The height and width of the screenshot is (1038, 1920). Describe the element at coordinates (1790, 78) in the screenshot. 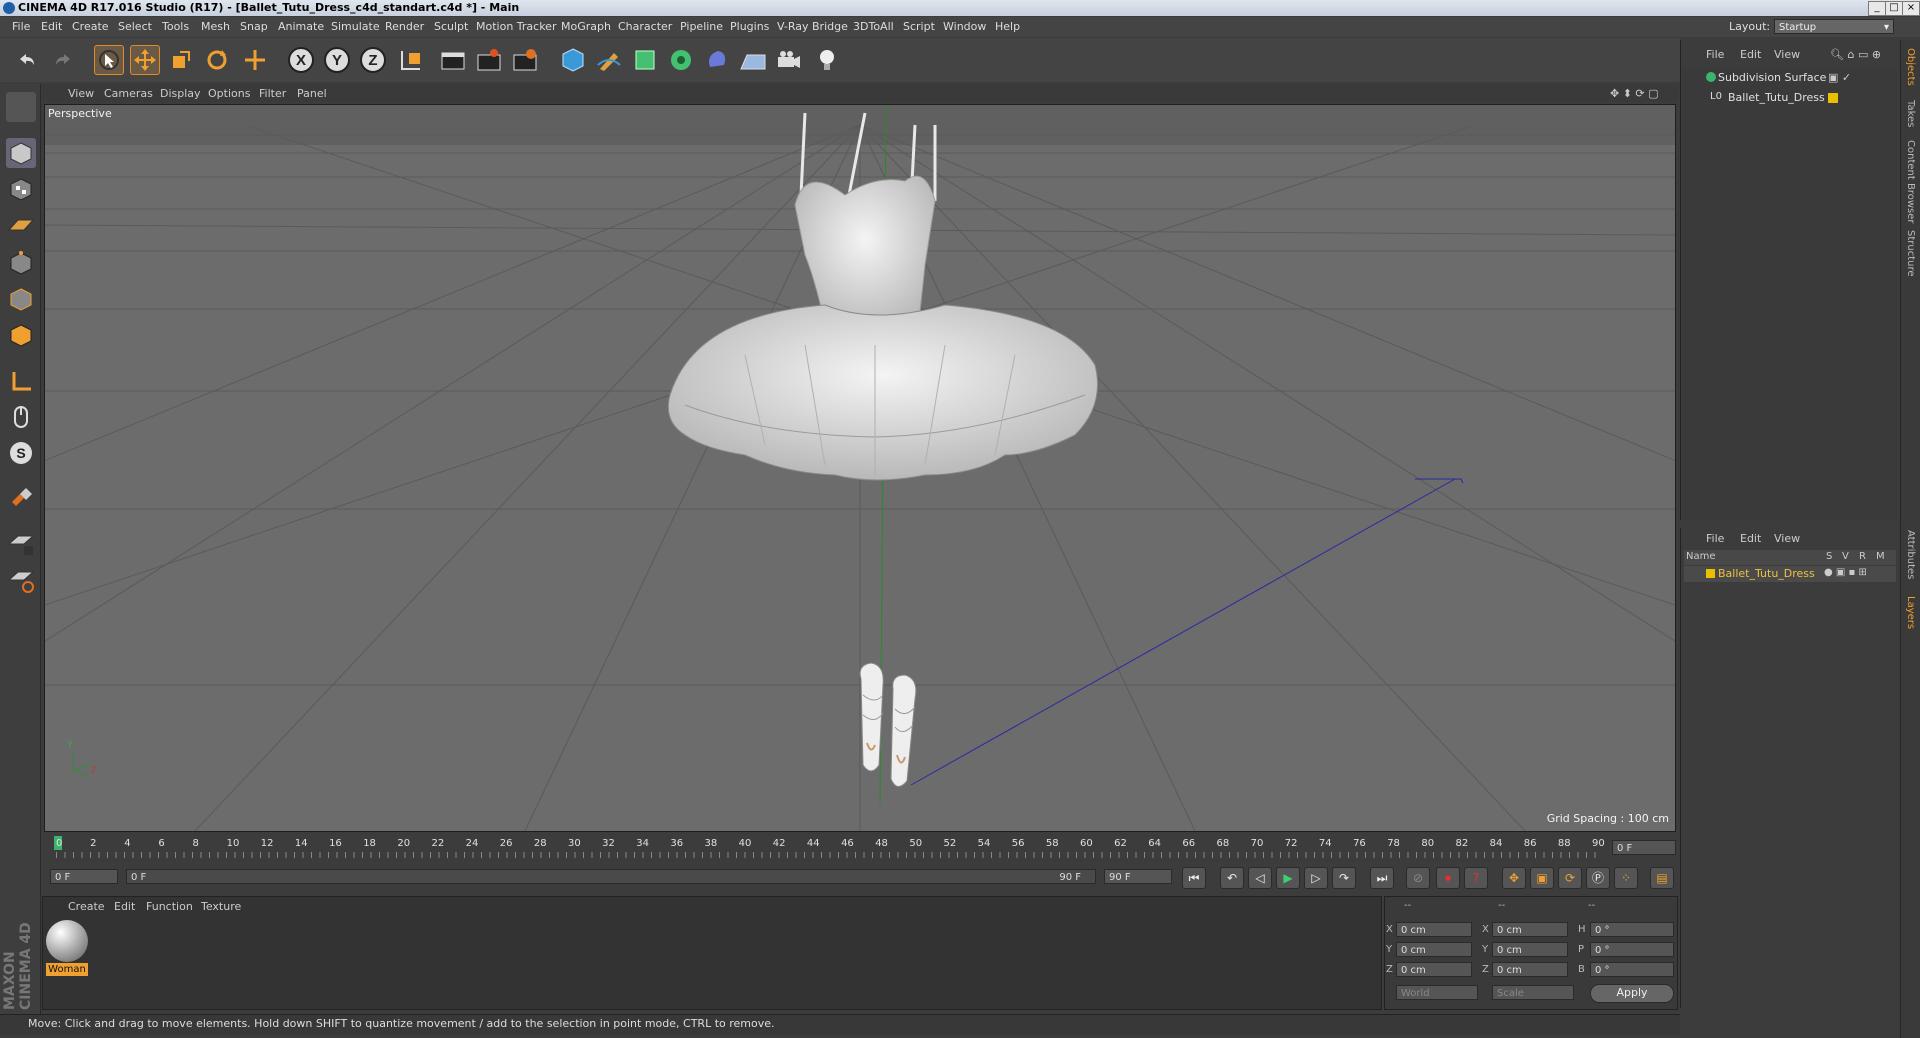

I see `object-row: Subdivision Surface ▣ ✓` at that location.